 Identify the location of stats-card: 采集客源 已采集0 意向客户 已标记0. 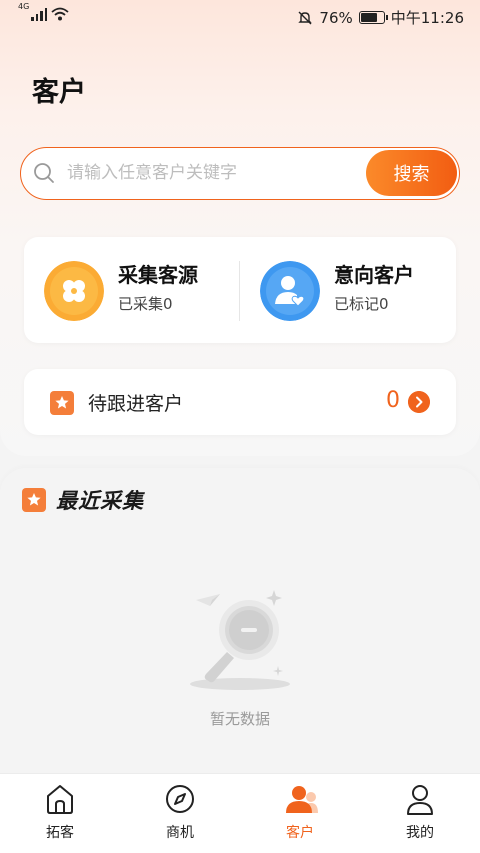
(240, 290).